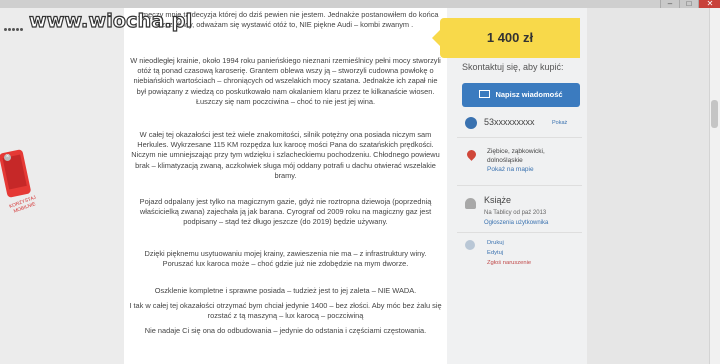 The height and width of the screenshot is (364, 720). What do you see at coordinates (714, 114) in the screenshot?
I see `scrollbar-thumb` at bounding box center [714, 114].